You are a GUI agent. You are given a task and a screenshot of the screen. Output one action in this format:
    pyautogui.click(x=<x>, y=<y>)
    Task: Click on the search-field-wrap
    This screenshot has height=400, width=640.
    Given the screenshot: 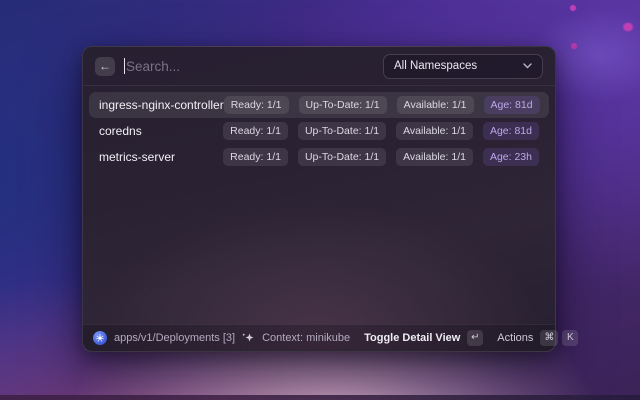 What is the action you would take?
    pyautogui.click(x=249, y=66)
    